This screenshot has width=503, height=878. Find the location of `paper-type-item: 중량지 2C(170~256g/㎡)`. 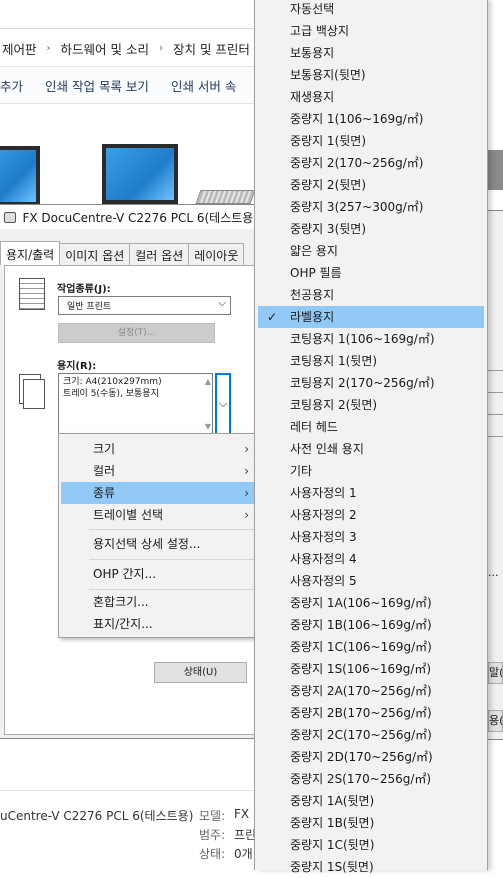

paper-type-item: 중량지 2C(170~256g/㎡) is located at coordinates (371, 735).